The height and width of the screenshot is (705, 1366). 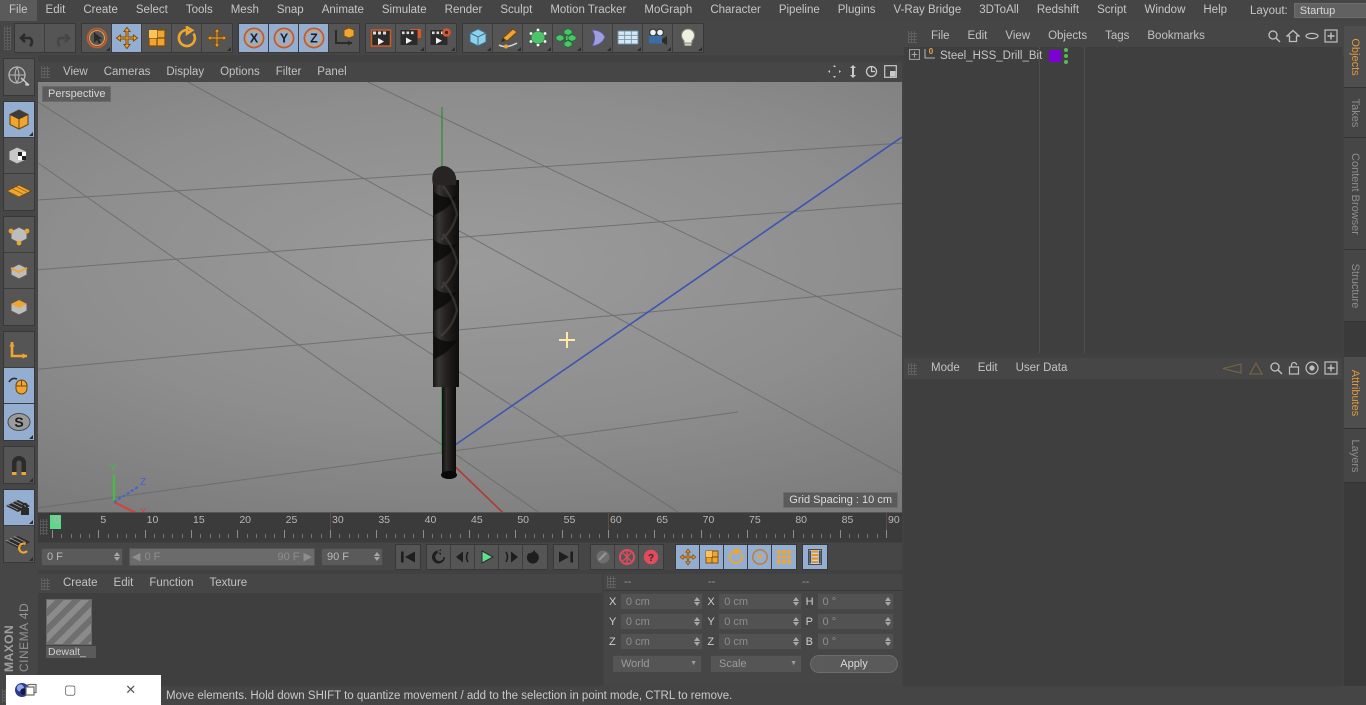 I want to click on texture-mode-icon, so click(x=19, y=156).